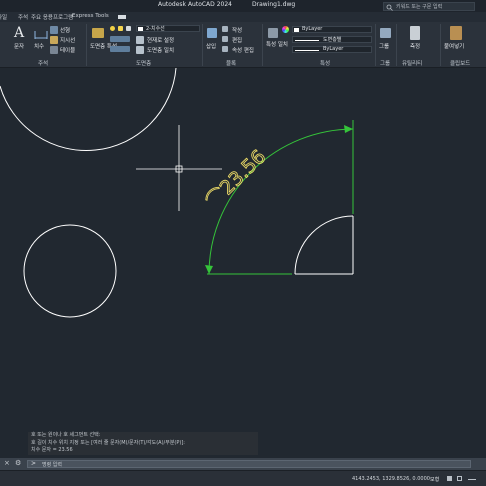 The width and height of the screenshot is (486, 486). What do you see at coordinates (39, 47) in the screenshot?
I see `dimension-label: 치수` at bounding box center [39, 47].